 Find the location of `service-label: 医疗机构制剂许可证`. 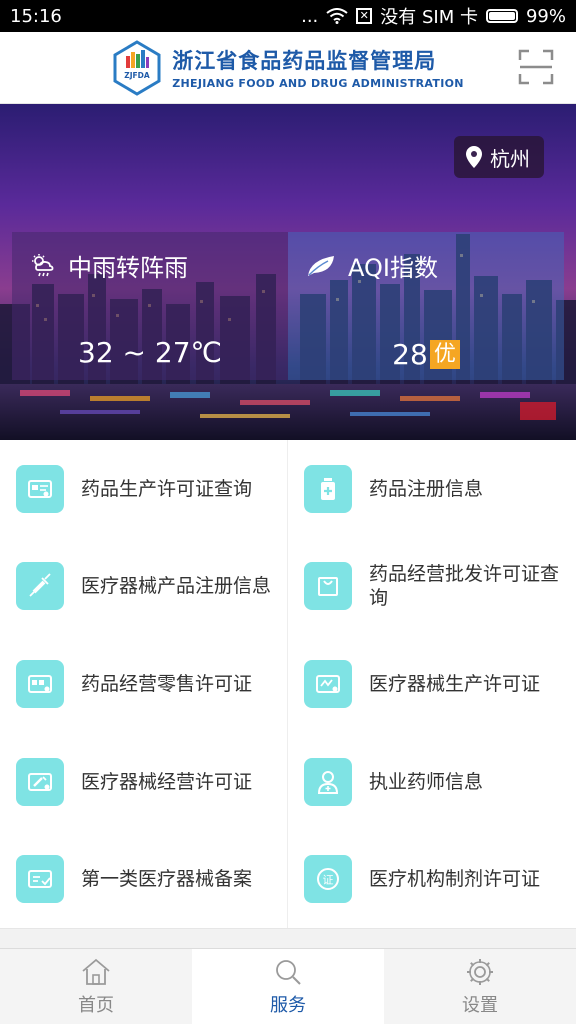

service-label: 医疗机构制剂许可证 is located at coordinates (455, 879).